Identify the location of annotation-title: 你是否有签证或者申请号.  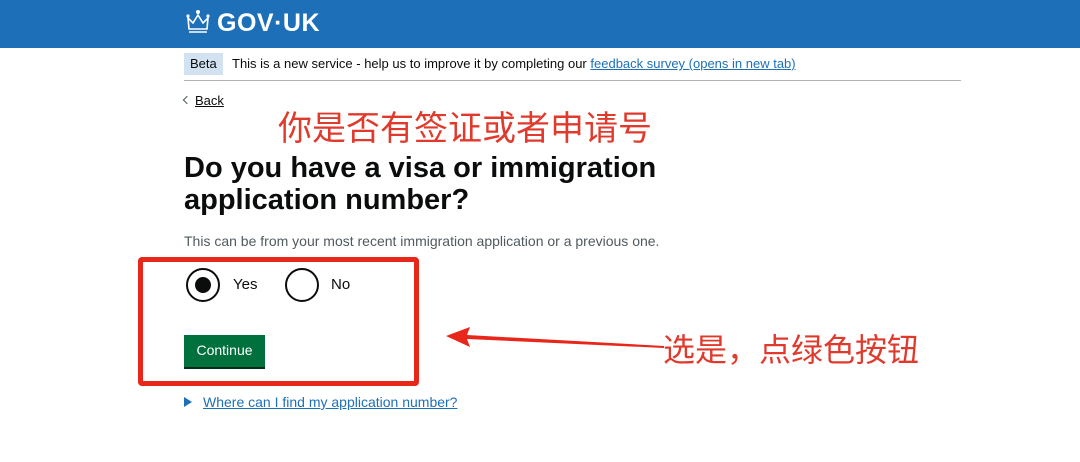
(465, 129).